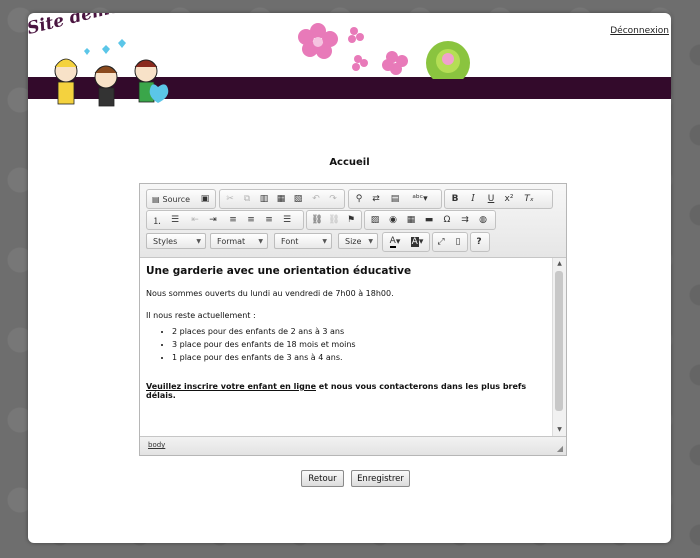 Image resolution: width=700 pixels, height=558 pixels. I want to click on redo-icon: ↷, so click(333, 199).